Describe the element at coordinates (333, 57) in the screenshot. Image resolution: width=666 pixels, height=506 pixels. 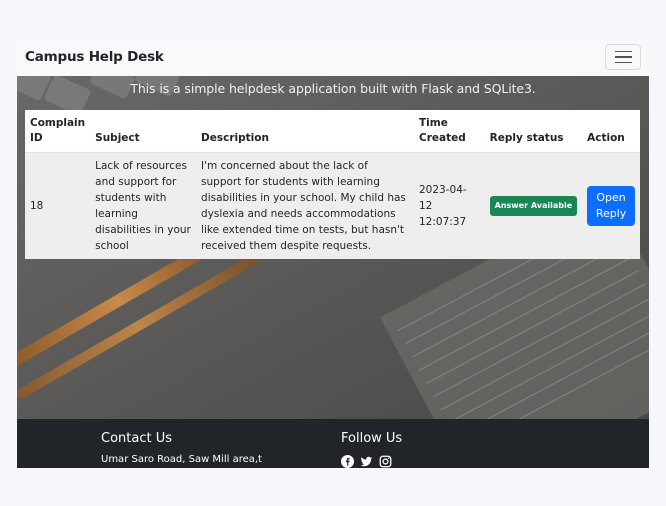
I see `navbar: Campus Help Desk` at that location.